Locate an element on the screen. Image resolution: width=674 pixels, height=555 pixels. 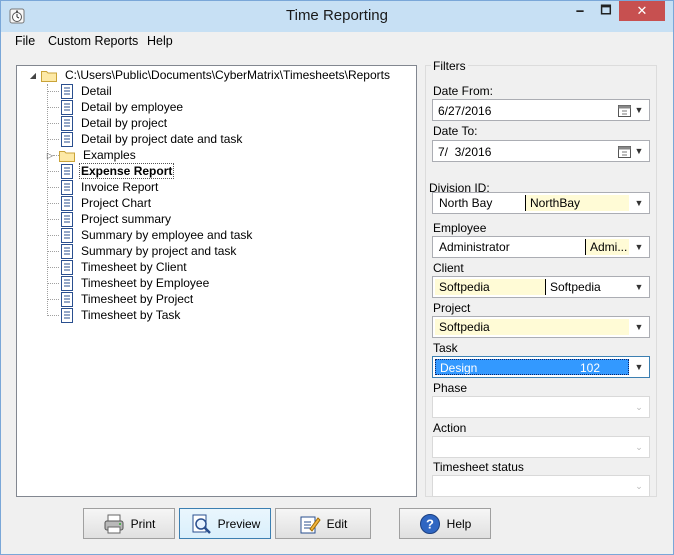
phase-label: Phase is located at coordinates (450, 388).